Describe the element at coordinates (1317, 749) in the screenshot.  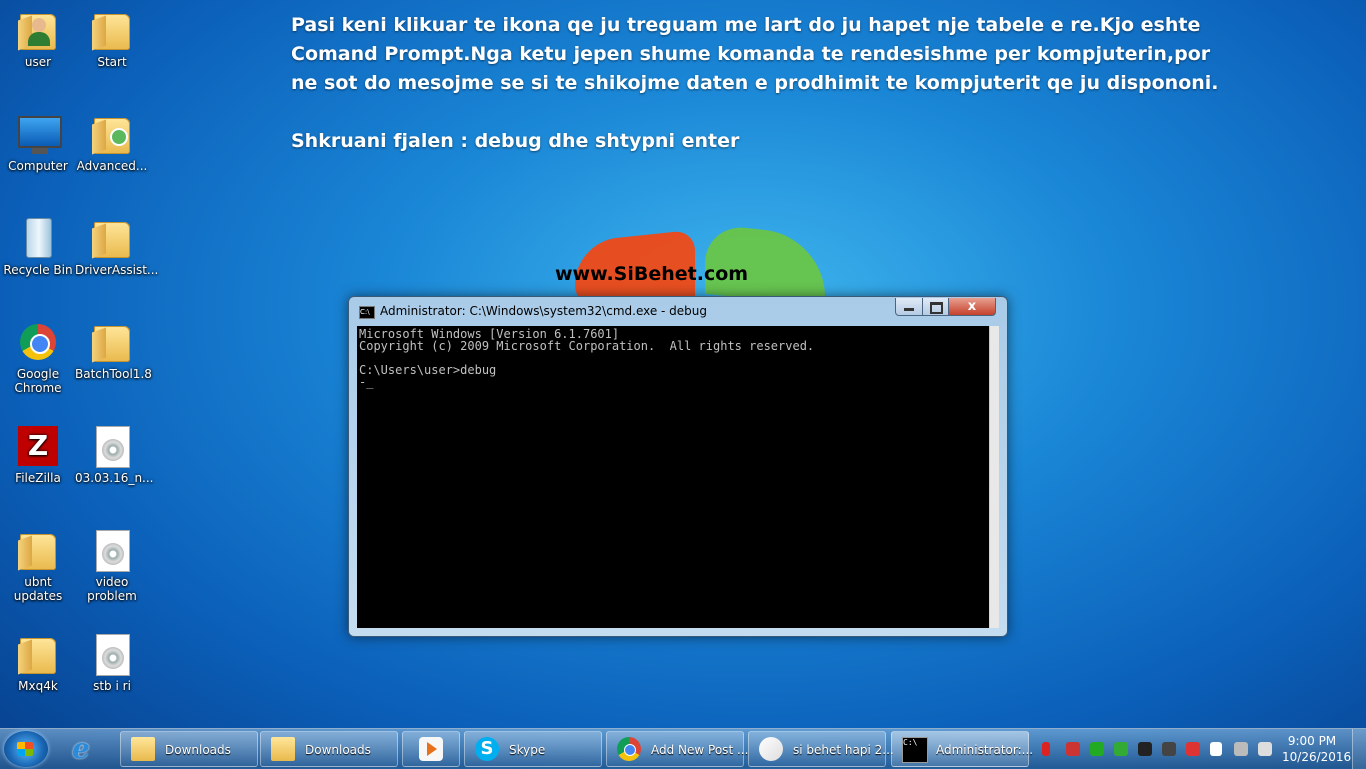
I see `clock: 9:00 PM 10/26/2016` at that location.